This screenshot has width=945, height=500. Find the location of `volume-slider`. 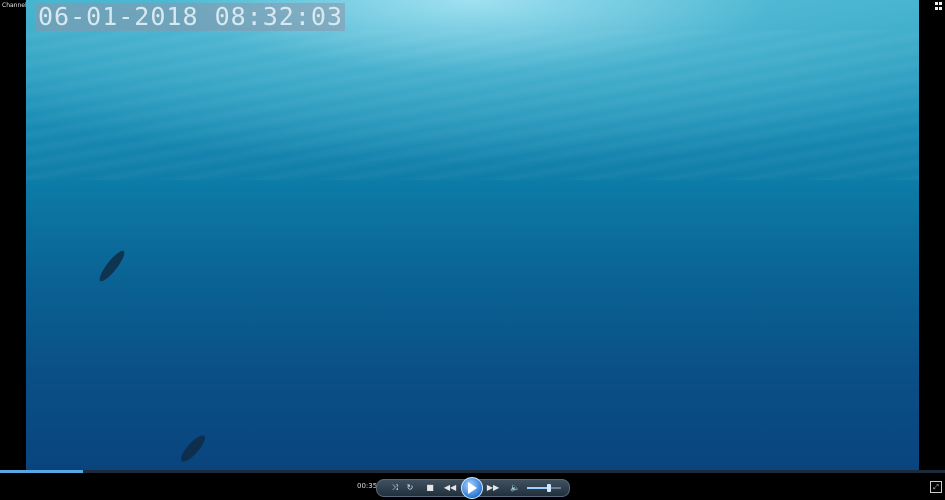

volume-slider is located at coordinates (544, 488).